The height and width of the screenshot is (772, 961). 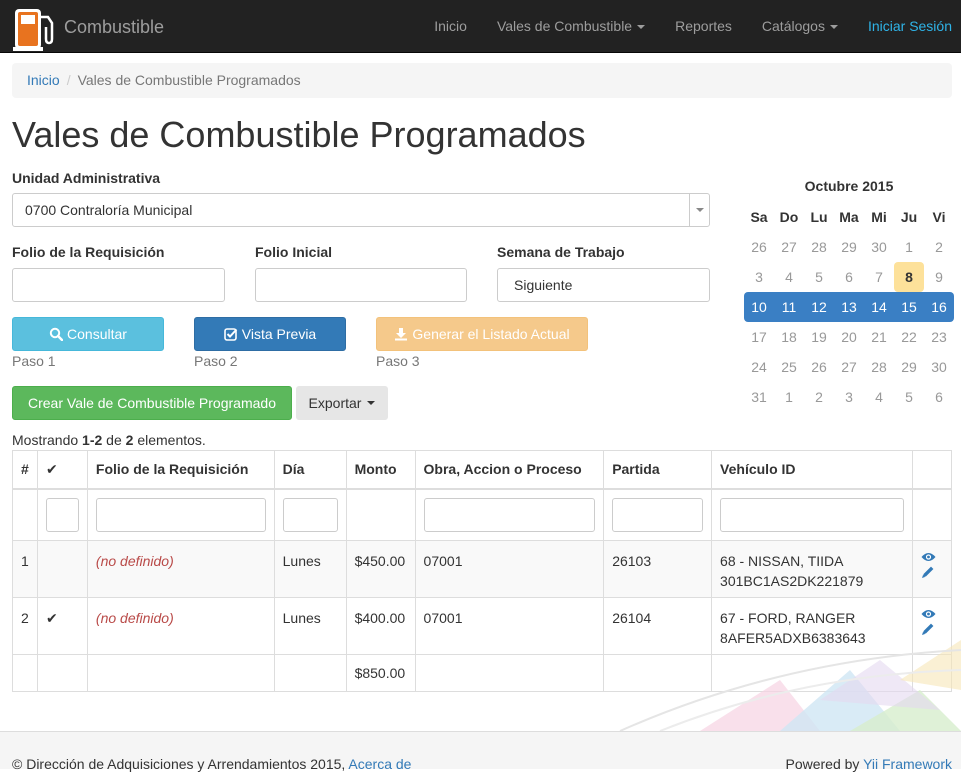 I want to click on semana-select: Siguiente, so click(x=603, y=285).